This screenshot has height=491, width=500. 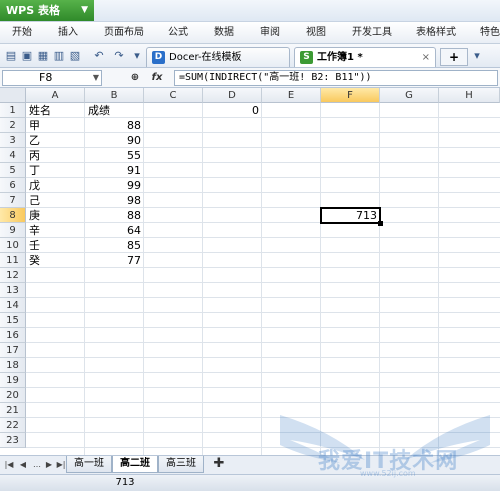 I want to click on add-sheet-button: ✚, so click(x=219, y=464).